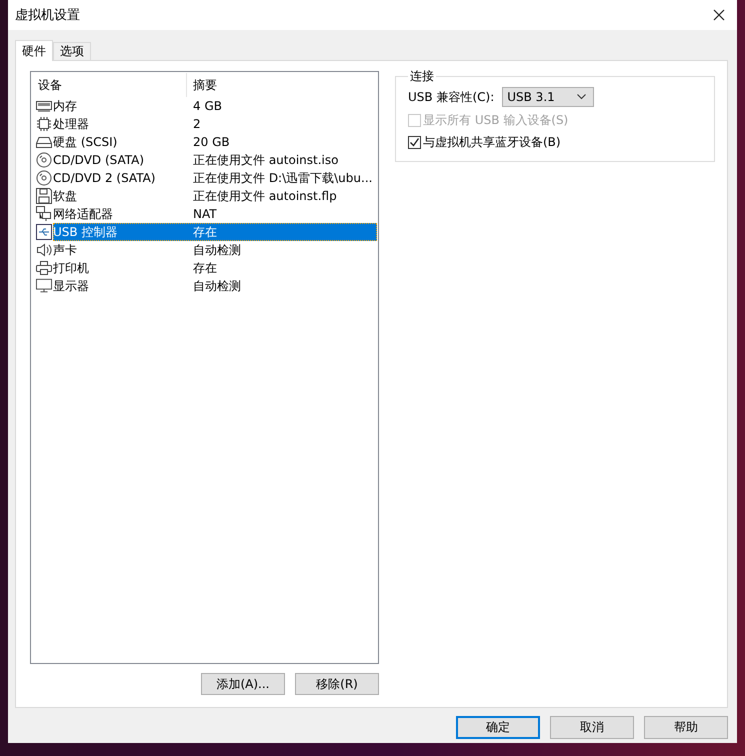  What do you see at coordinates (592, 727) in the screenshot?
I see `dialog-button: 取消` at bounding box center [592, 727].